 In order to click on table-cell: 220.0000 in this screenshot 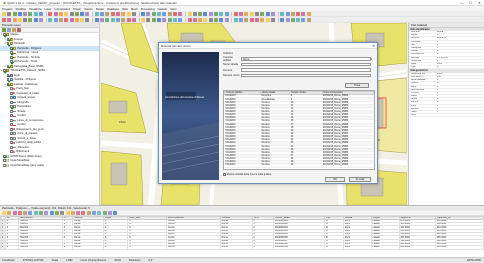, I will do `click(417, 247)`.